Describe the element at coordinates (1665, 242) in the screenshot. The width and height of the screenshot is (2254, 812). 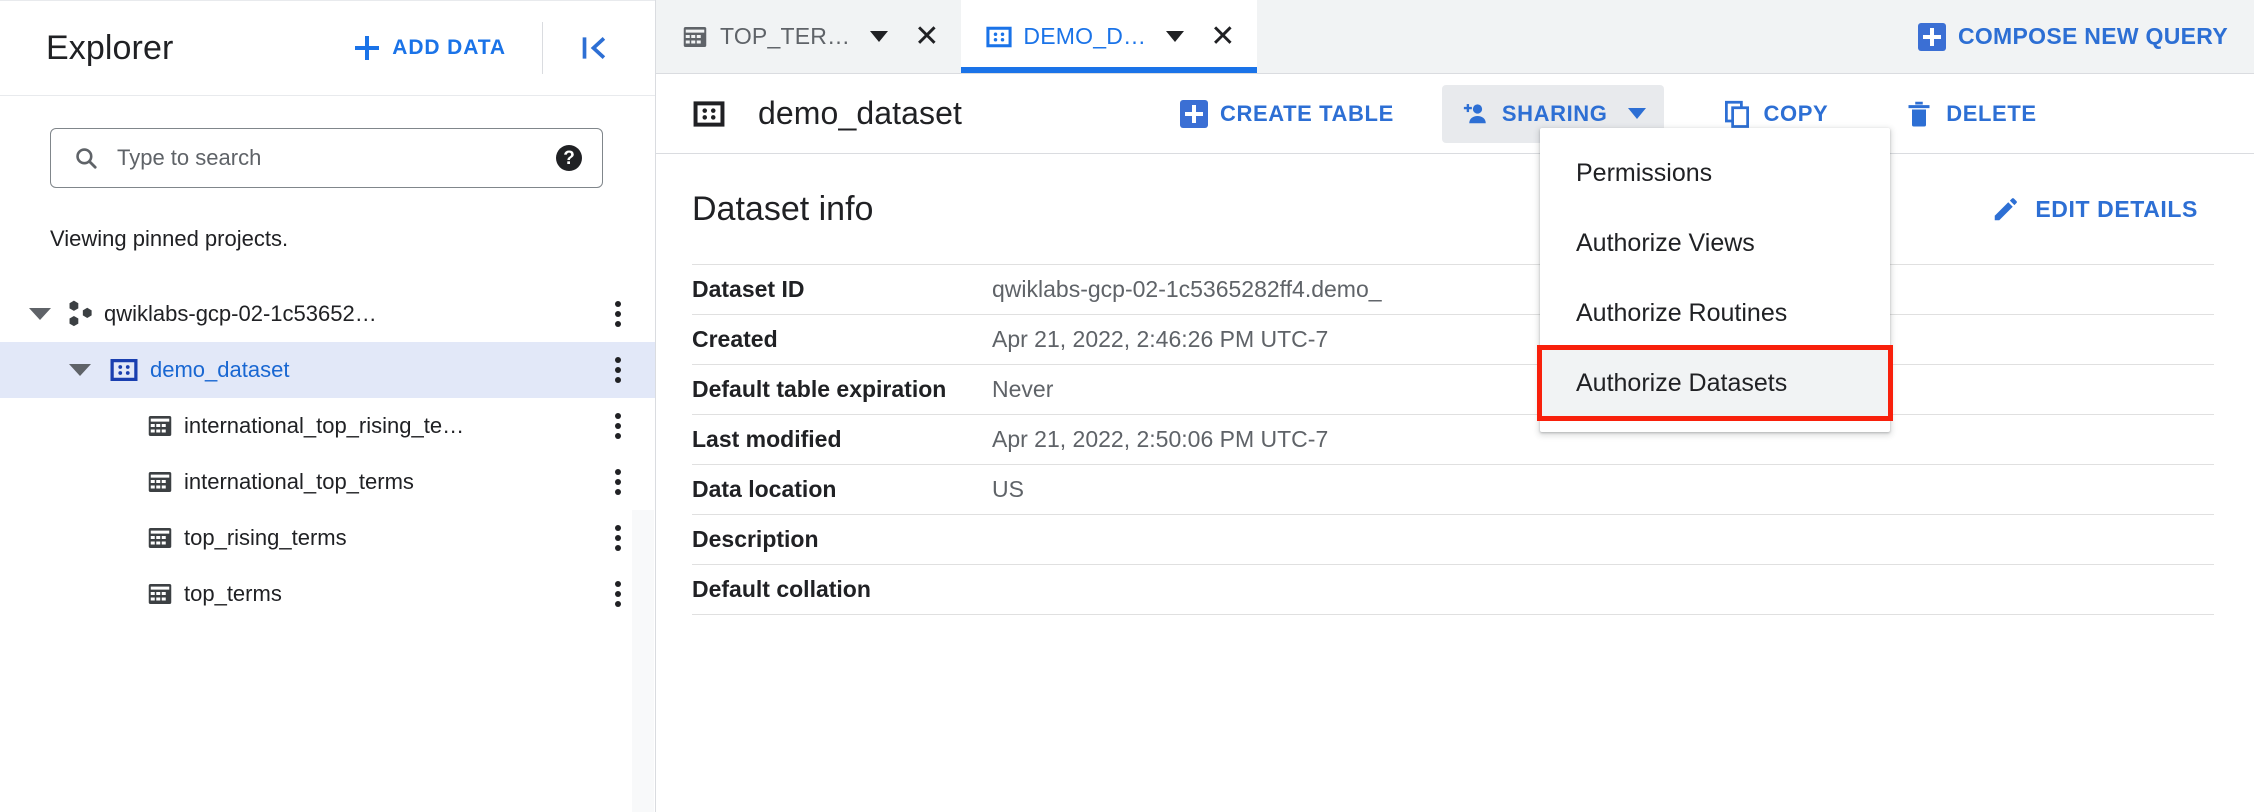
I see `menu-item-label: Authorize Views` at that location.